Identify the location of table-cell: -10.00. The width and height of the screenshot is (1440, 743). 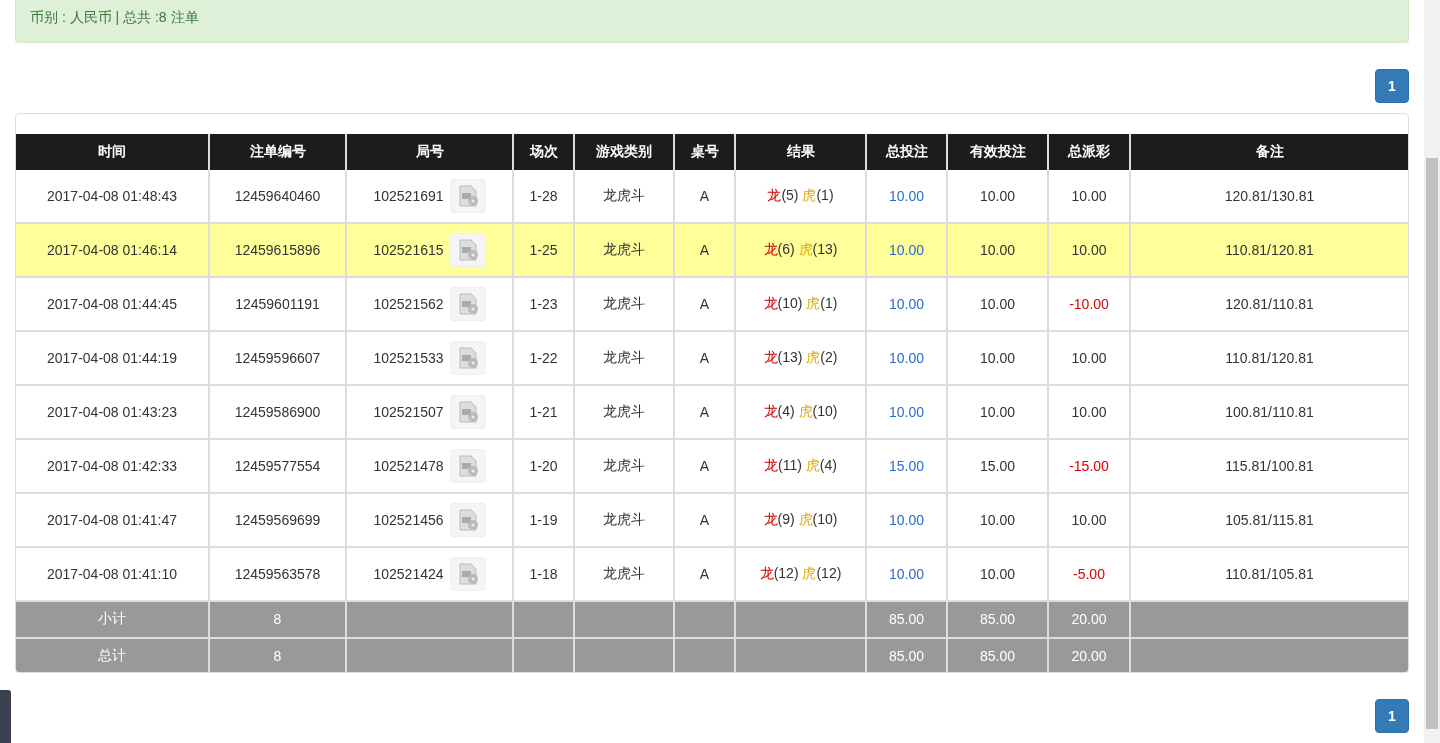
(1089, 303).